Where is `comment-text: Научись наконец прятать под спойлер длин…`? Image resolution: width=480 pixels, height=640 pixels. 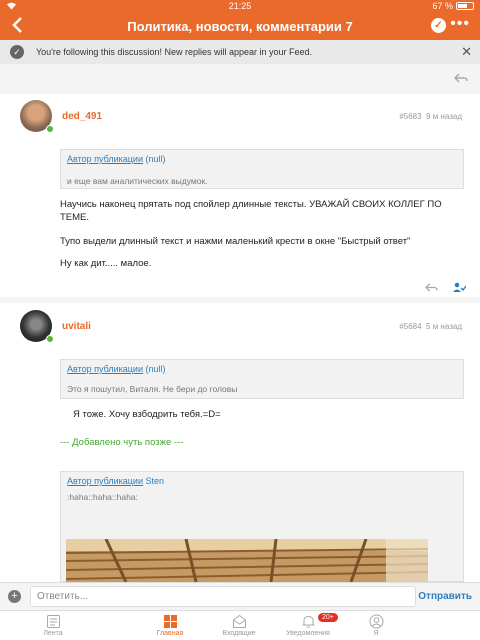
comment-text: Научись наконец прятать под спойлер длин… is located at coordinates (251, 211).